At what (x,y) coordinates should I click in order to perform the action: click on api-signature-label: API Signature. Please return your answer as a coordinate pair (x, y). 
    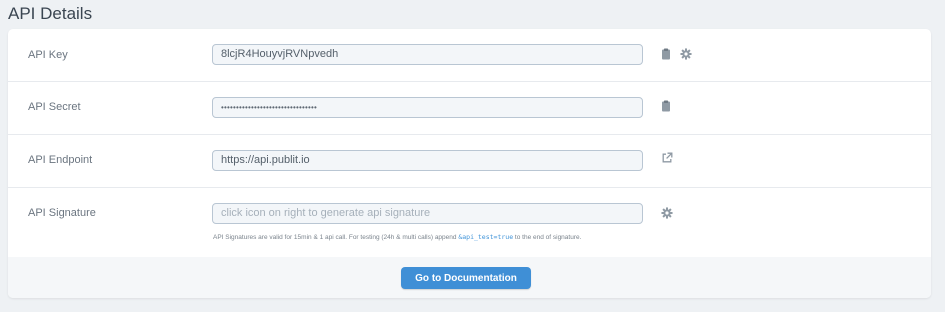
    Looking at the image, I should click on (62, 213).